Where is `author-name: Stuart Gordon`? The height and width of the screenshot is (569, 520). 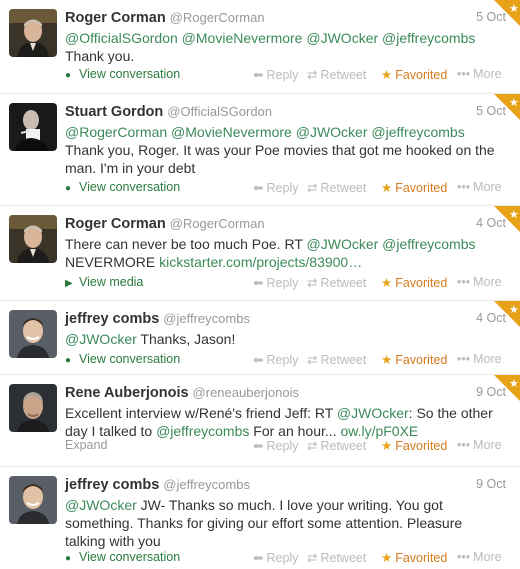
author-name: Stuart Gordon is located at coordinates (114, 112).